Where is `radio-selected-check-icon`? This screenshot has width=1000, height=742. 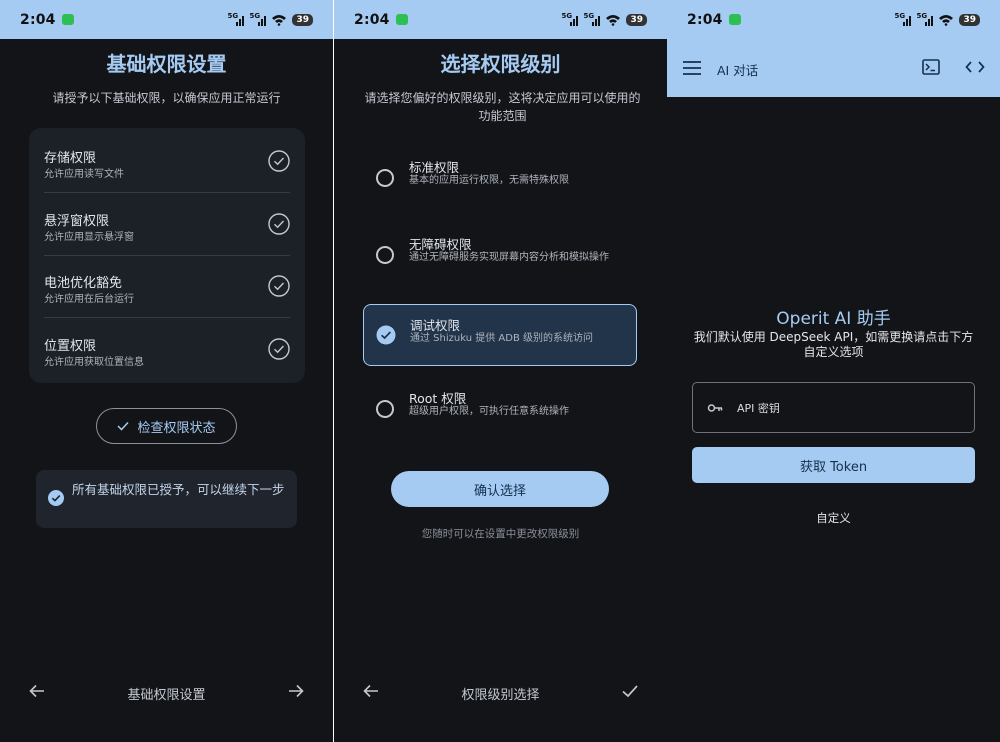 radio-selected-check-icon is located at coordinates (386, 335).